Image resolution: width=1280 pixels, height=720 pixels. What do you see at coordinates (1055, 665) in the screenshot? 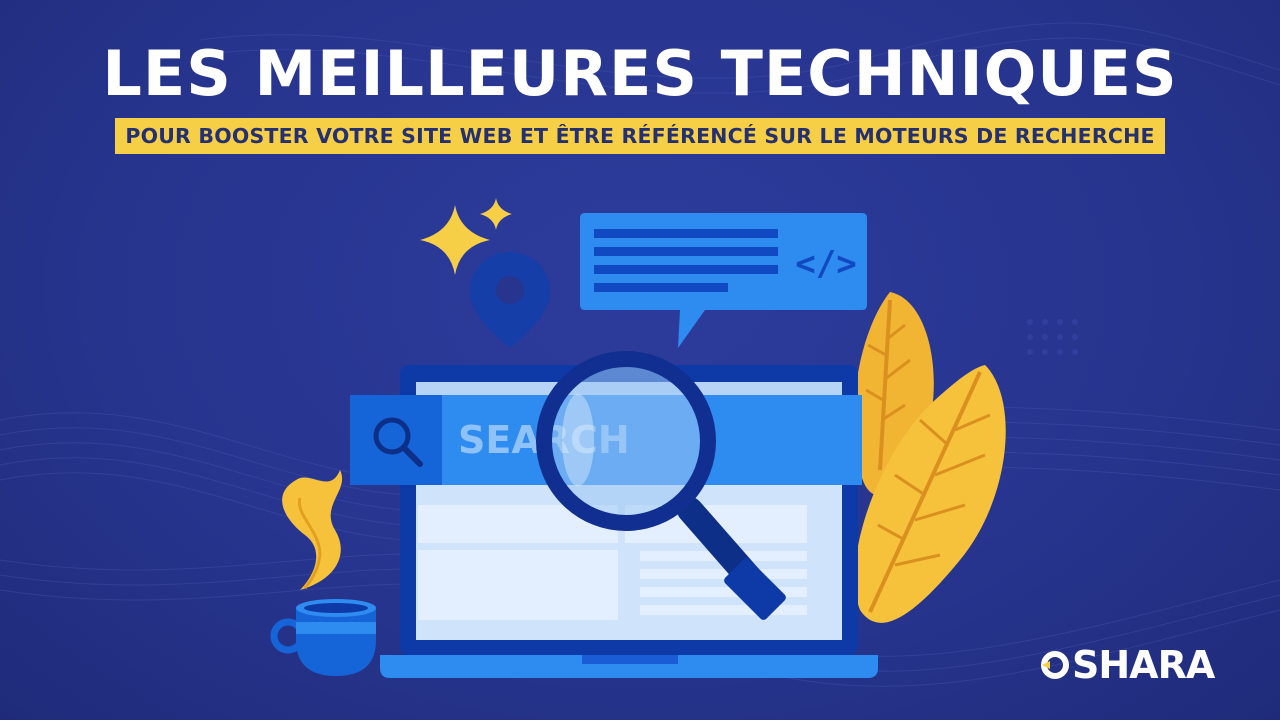
I see `logo-o-mark-icon` at bounding box center [1055, 665].